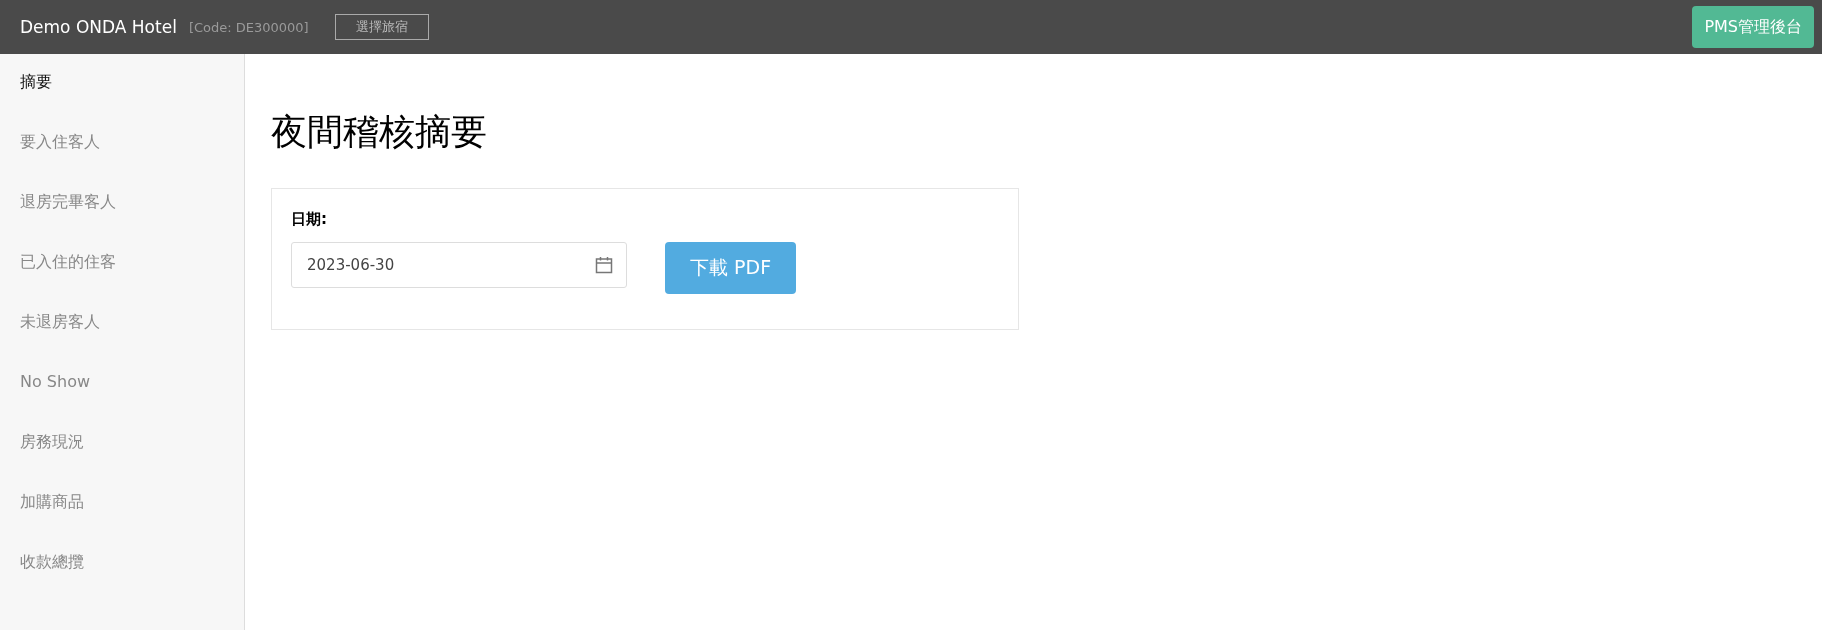 The height and width of the screenshot is (630, 1822). Describe the element at coordinates (122, 282) in the screenshot. I see `sidebar-item: 已入住的住客` at that location.